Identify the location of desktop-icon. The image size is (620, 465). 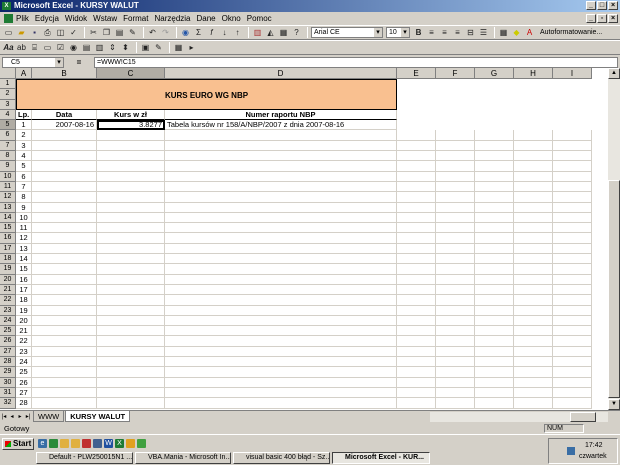
(53, 443).